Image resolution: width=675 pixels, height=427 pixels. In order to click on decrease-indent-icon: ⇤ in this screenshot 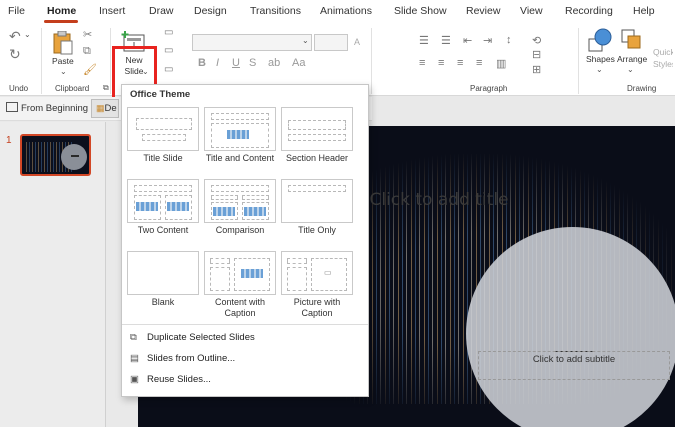, I will do `click(467, 40)`.